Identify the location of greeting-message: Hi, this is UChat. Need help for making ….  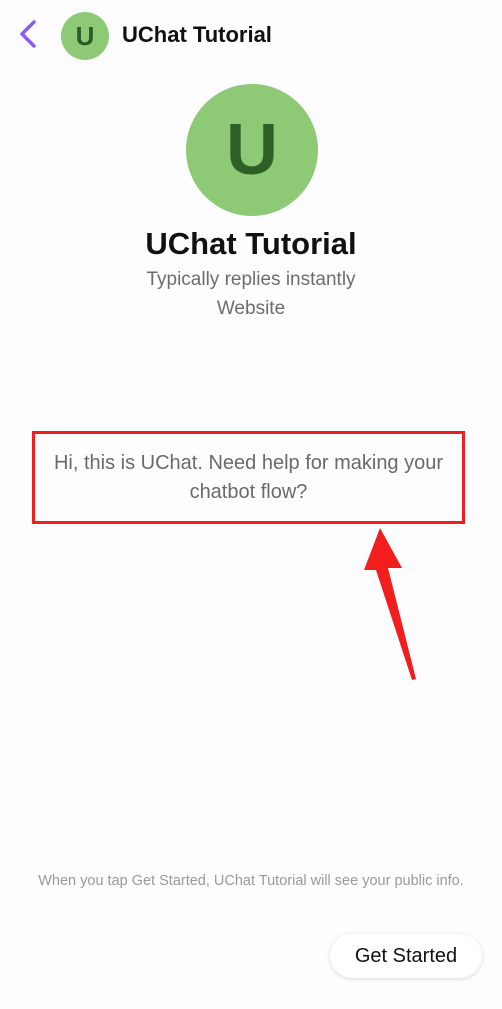
(248, 477).